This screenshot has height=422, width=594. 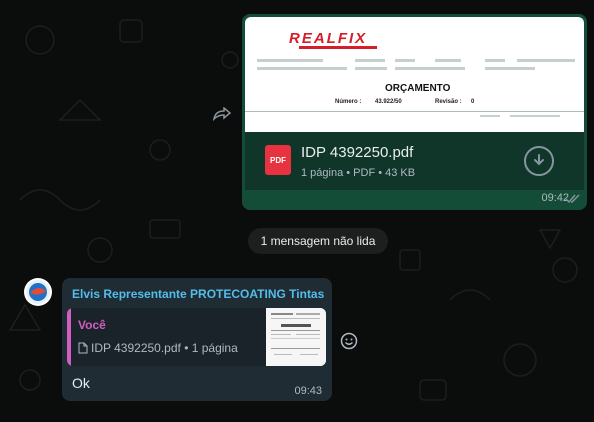 I want to click on sender-name: Elvis Representante PROTECOATING Tintas, so click(x=198, y=294).